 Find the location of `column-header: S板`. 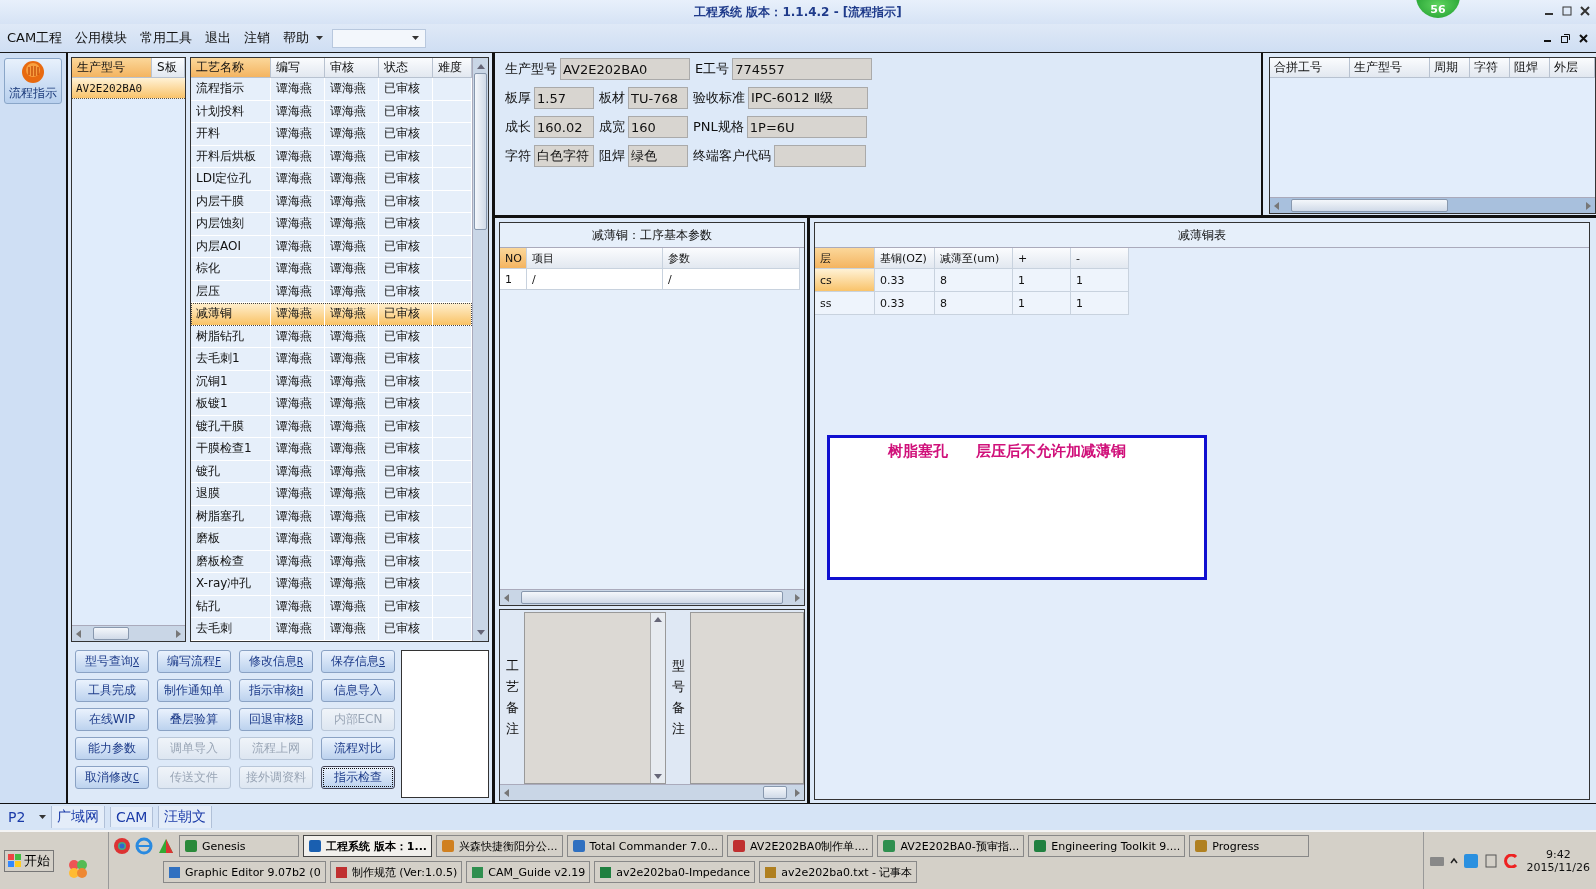

column-header: S板 is located at coordinates (168, 68).